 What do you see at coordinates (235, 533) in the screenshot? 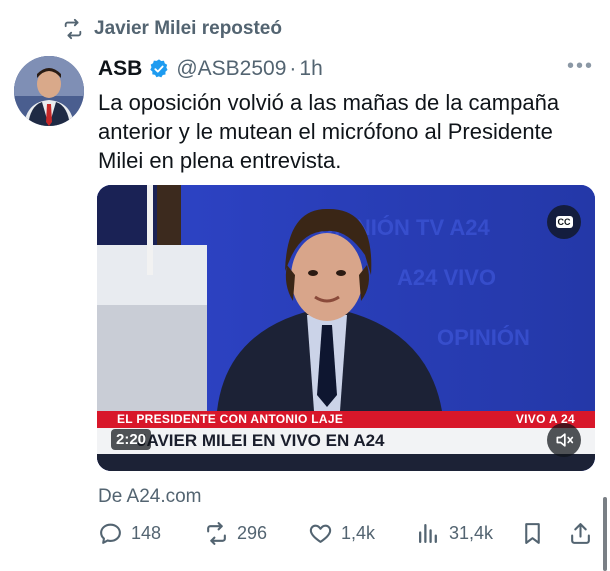
I see `repost-button: 296` at bounding box center [235, 533].